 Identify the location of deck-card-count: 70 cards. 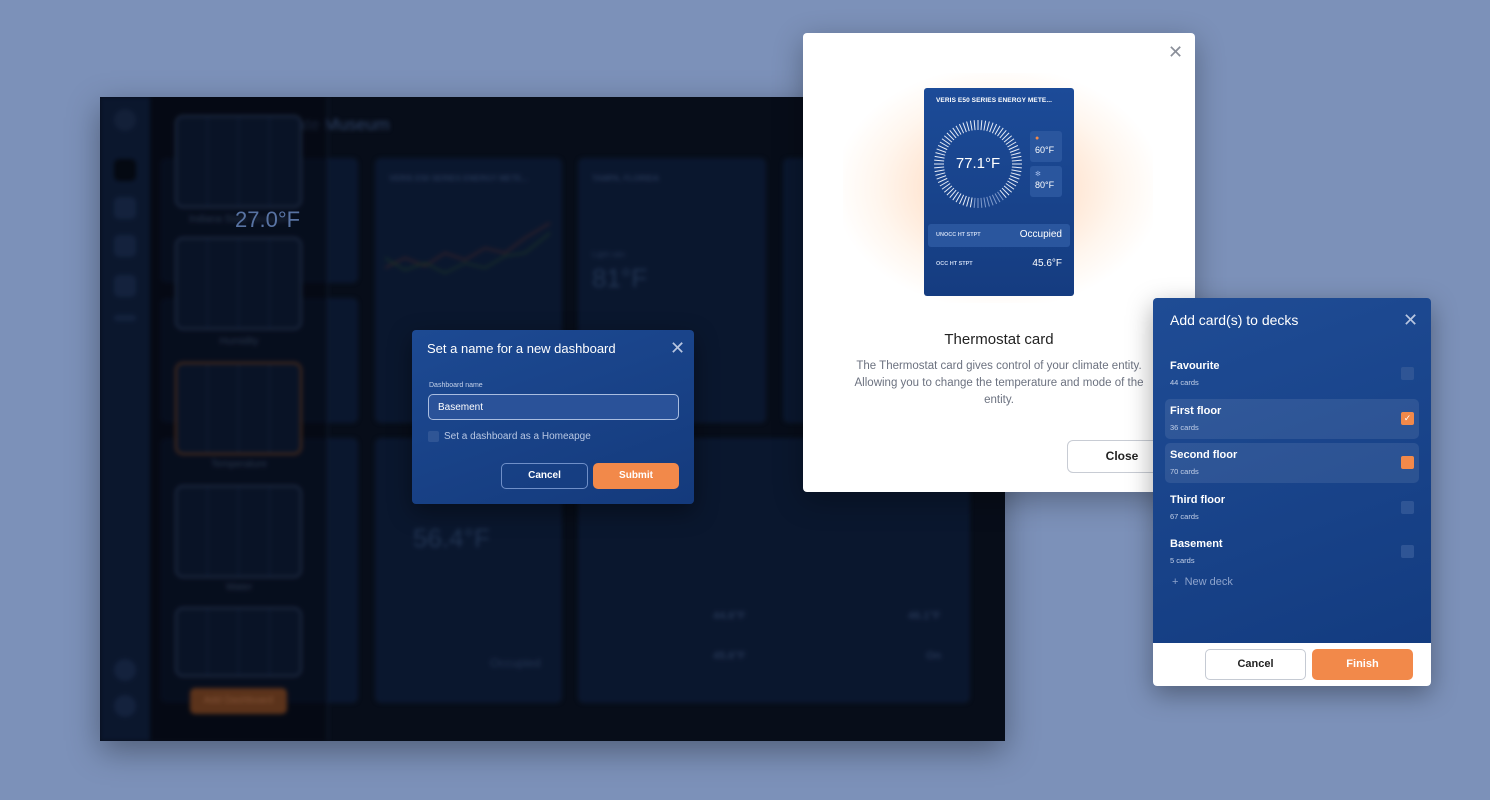
(1184, 471).